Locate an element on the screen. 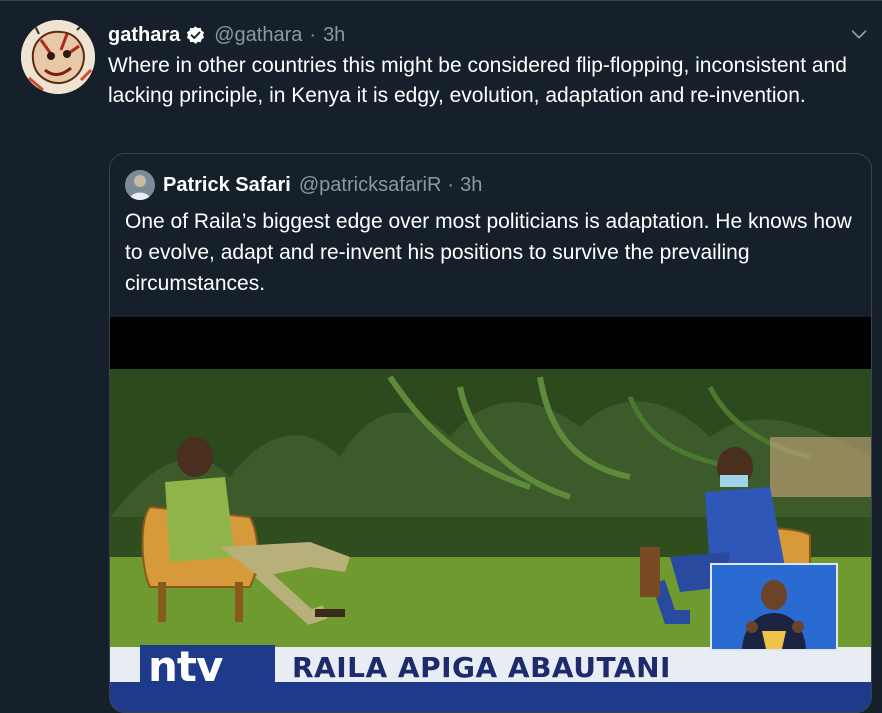 The width and height of the screenshot is (882, 713). quoted-author-avatar is located at coordinates (140, 185).